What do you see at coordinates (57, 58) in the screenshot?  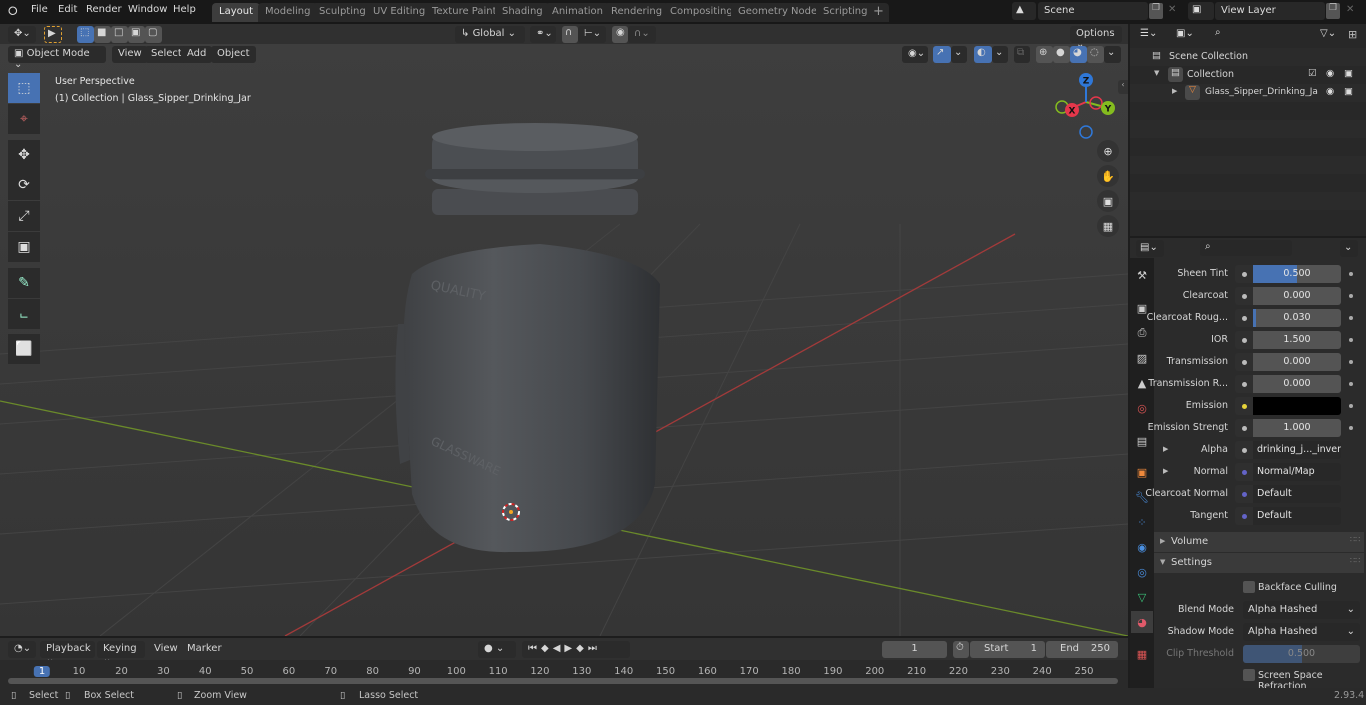 I see `mode-dropdown: ▣ Object Mode ⌄` at bounding box center [57, 58].